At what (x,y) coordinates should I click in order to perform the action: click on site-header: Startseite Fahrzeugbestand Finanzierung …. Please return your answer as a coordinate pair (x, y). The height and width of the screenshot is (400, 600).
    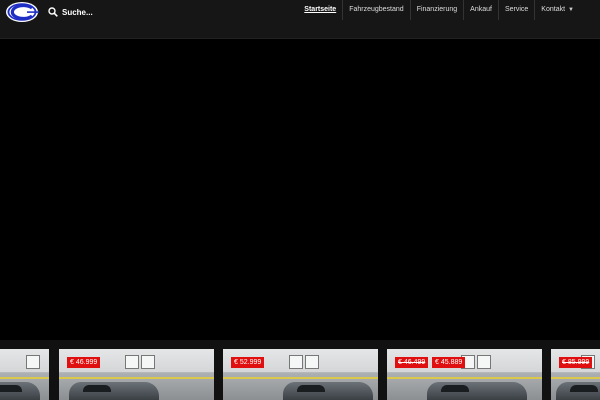
    Looking at the image, I should click on (300, 19).